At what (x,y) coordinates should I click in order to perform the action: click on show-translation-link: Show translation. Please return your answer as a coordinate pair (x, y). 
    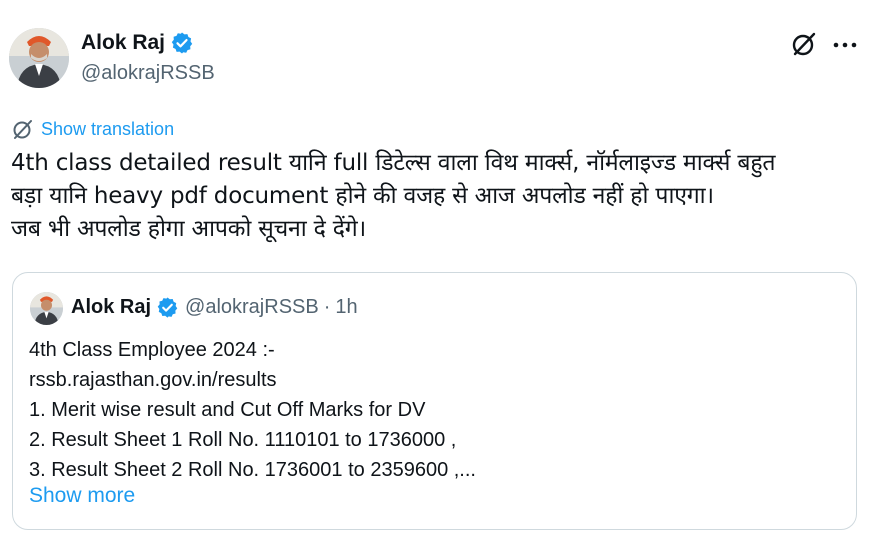
    Looking at the image, I should click on (92, 129).